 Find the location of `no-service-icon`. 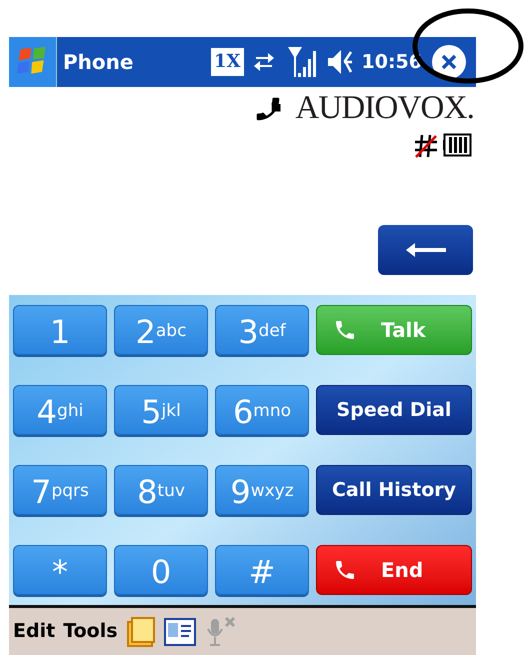

no-service-icon is located at coordinates (426, 146).